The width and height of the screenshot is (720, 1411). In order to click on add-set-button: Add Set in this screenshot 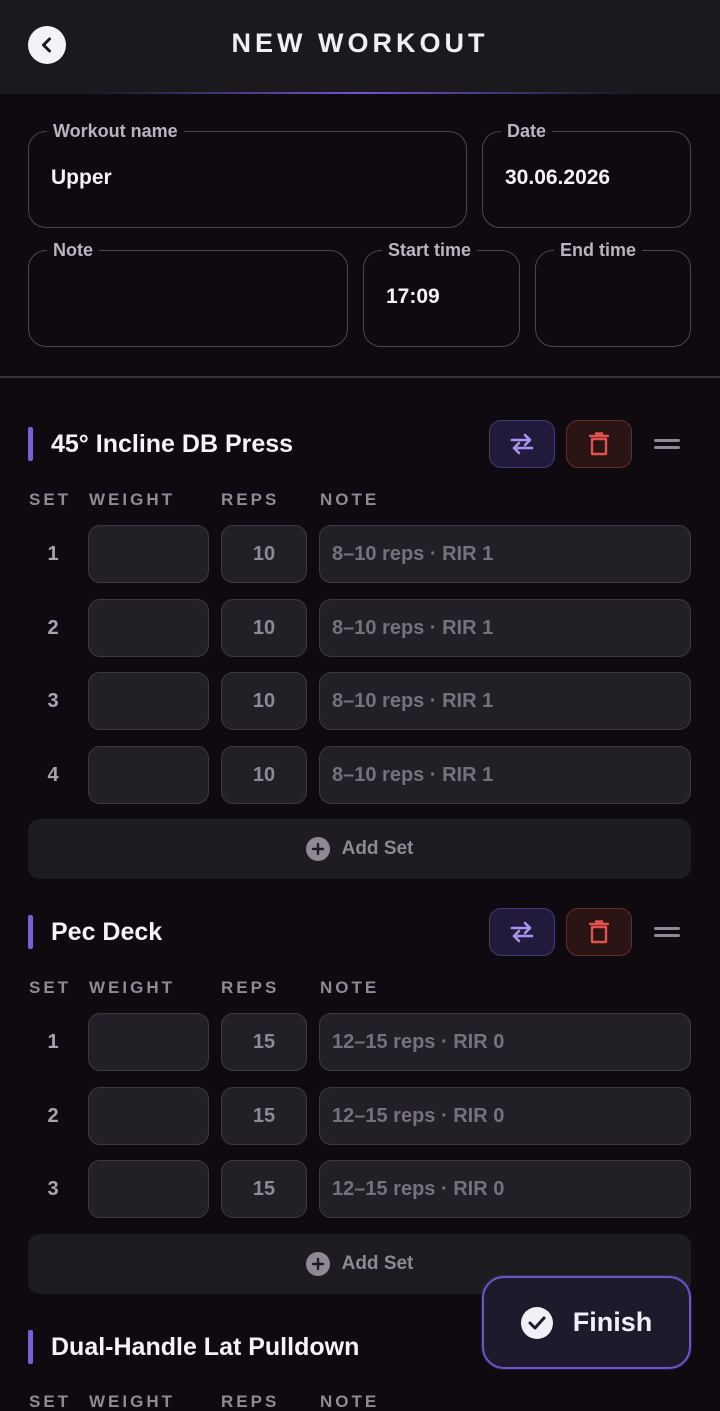, I will do `click(359, 849)`.